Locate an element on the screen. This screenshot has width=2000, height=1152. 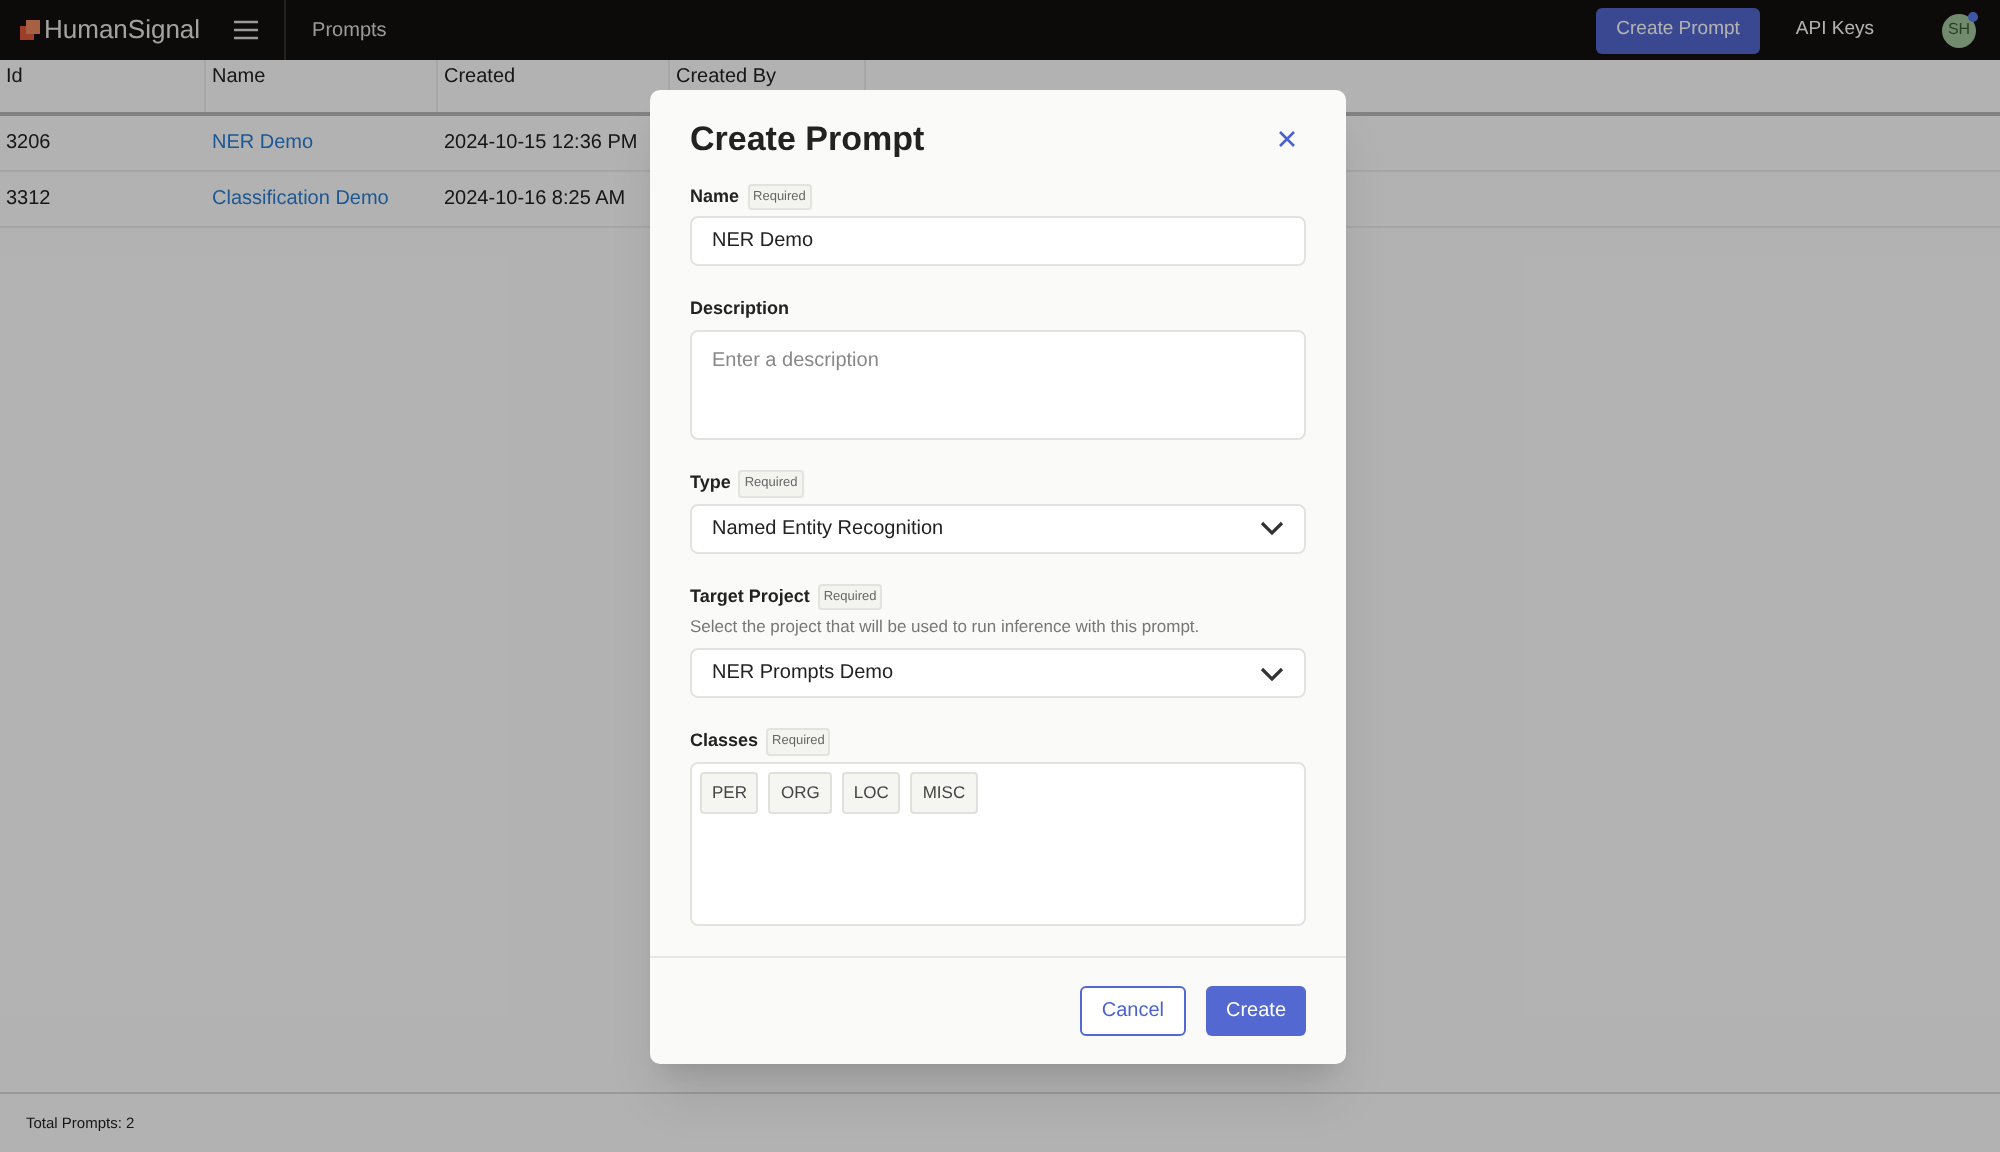
column-header: Name is located at coordinates (239, 78).